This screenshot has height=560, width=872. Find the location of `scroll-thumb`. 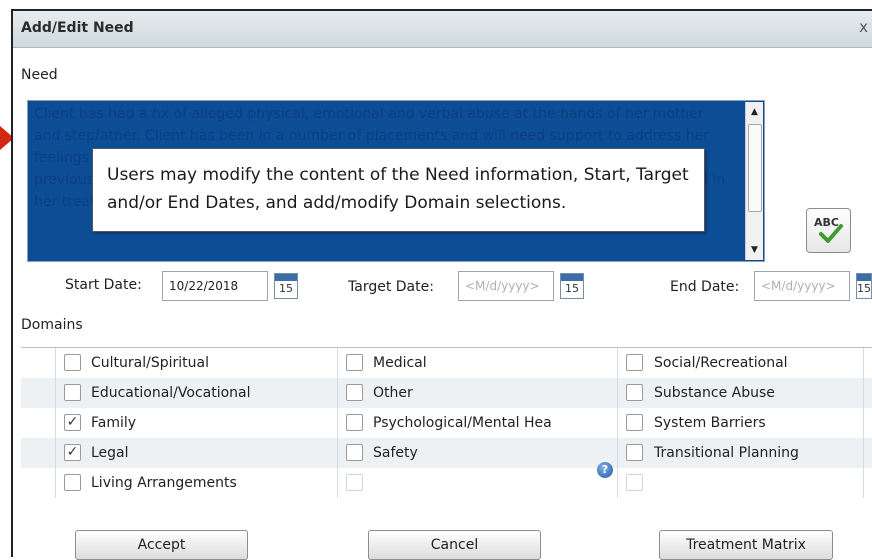

scroll-thumb is located at coordinates (755, 168).